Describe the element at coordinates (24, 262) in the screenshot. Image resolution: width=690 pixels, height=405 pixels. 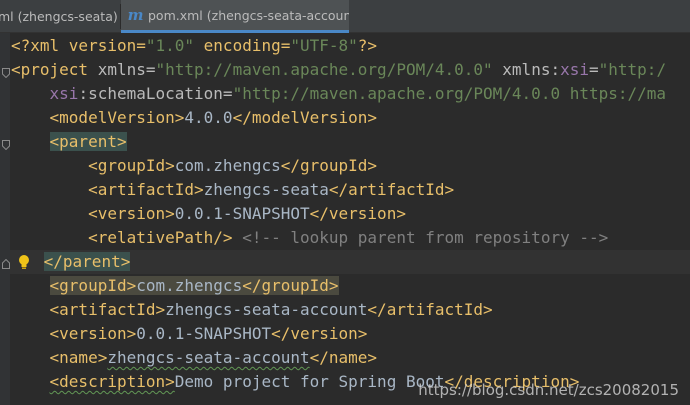
I see `lightbulb-icon` at that location.